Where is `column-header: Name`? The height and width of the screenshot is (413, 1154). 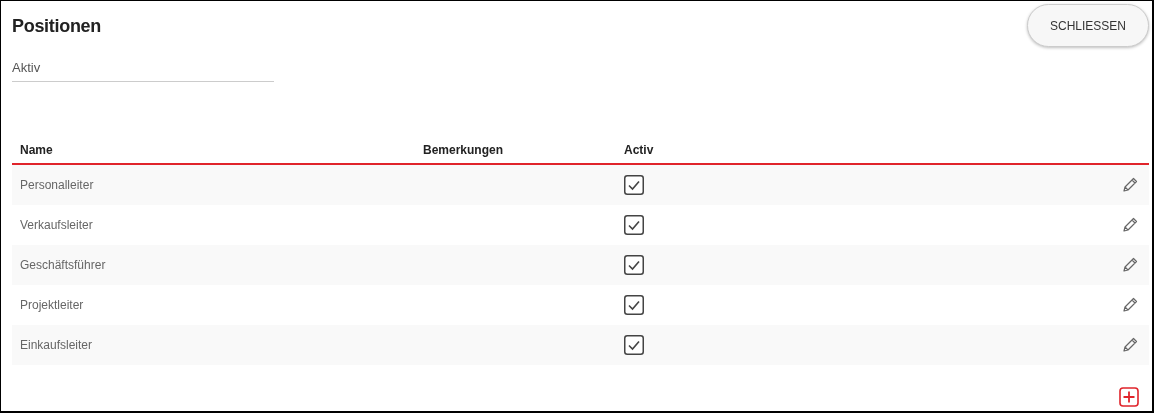 column-header: Name is located at coordinates (36, 150).